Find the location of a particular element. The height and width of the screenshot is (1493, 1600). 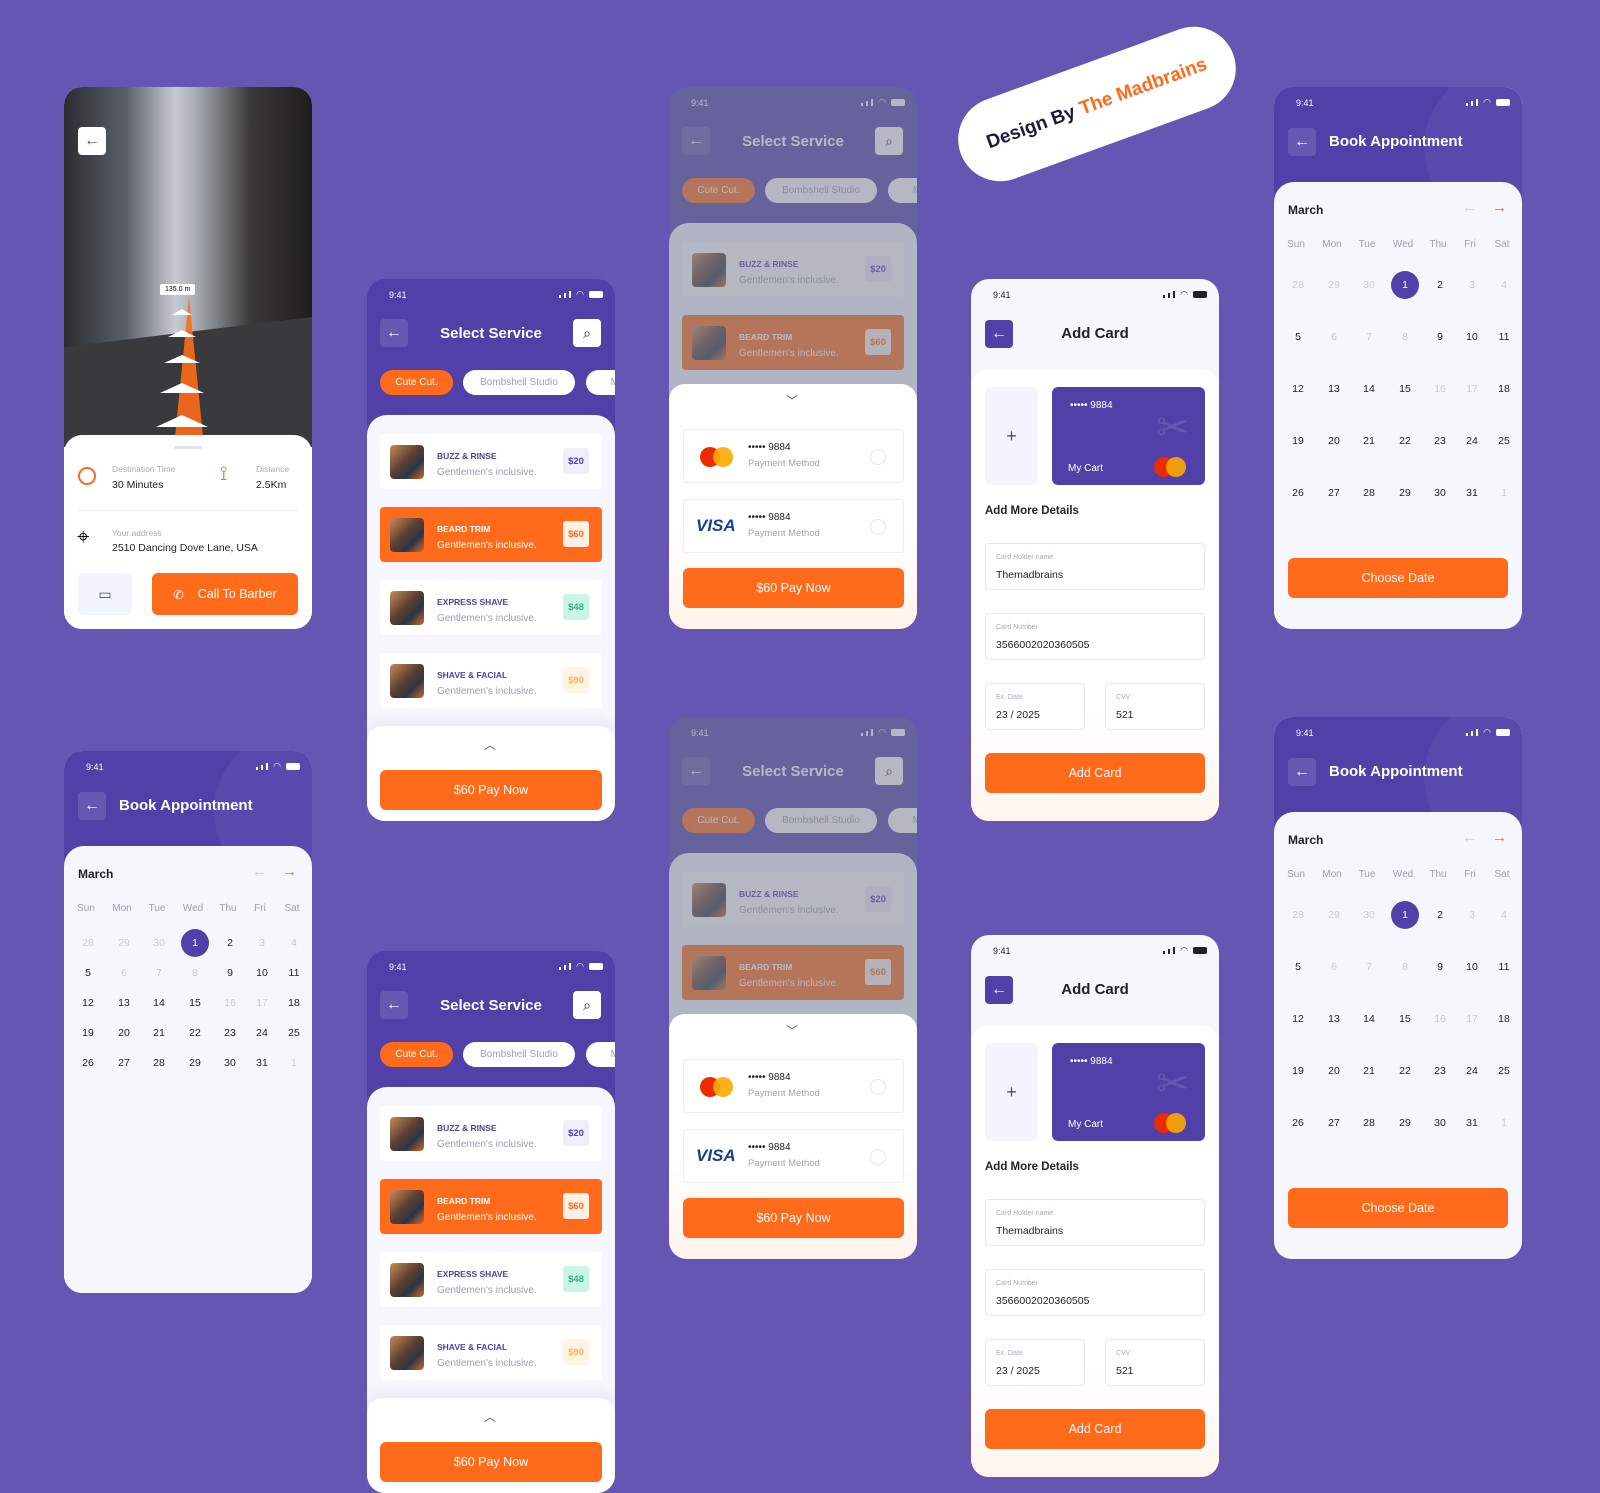

chevron-up-icon: ︿ is located at coordinates (490, 1416).